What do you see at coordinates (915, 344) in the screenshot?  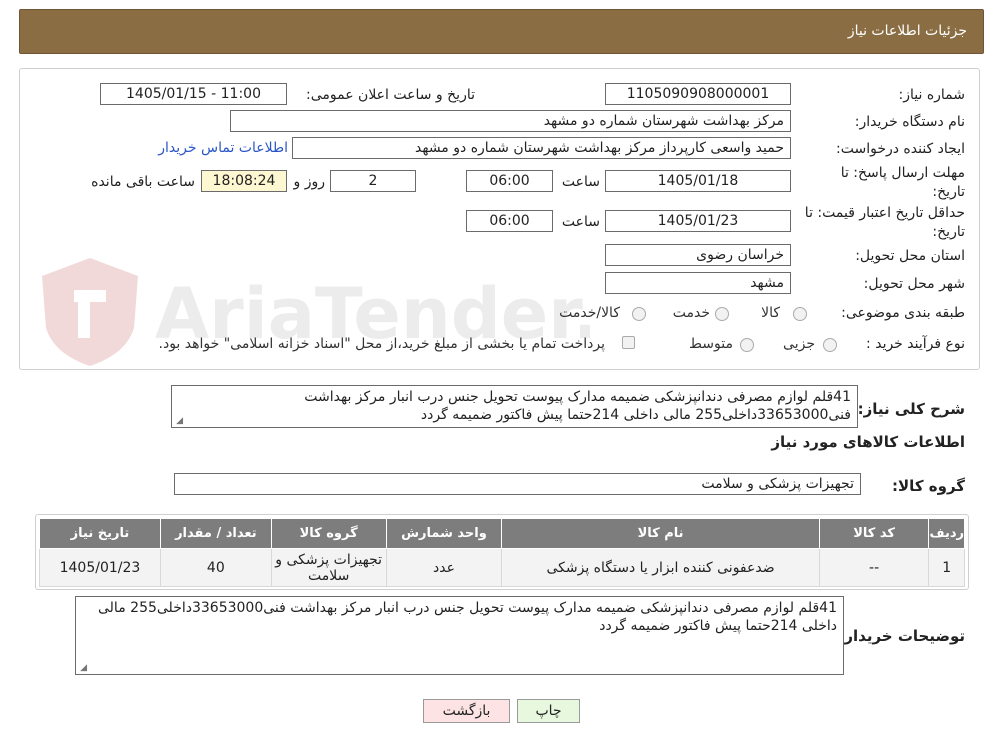 I see `process-label: نوع فرآیند خرید :` at bounding box center [915, 344].